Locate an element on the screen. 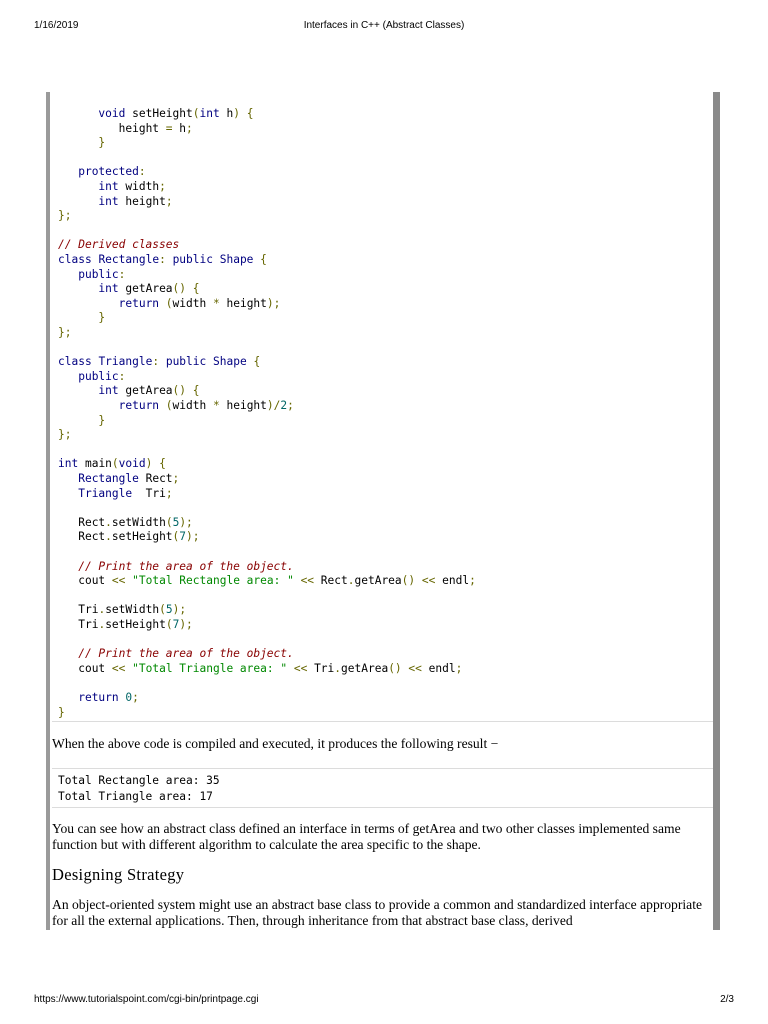  left-scrollbar-edge is located at coordinates (48, 511).